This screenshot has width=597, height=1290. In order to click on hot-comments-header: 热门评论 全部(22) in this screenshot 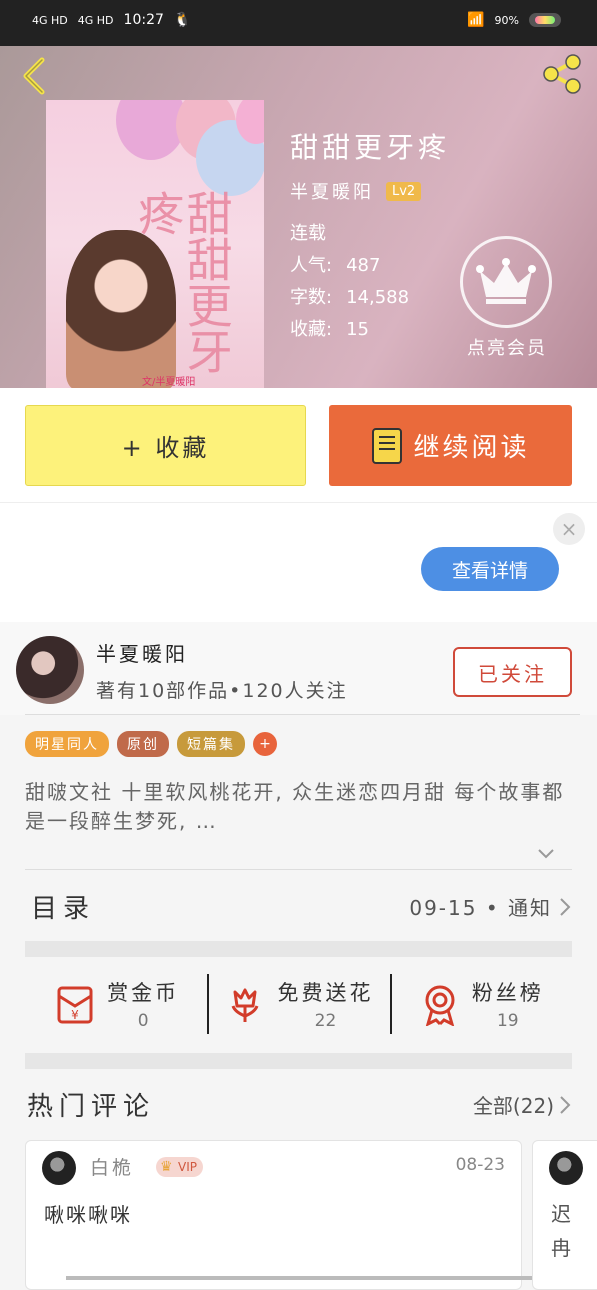, I will do `click(298, 1107)`.